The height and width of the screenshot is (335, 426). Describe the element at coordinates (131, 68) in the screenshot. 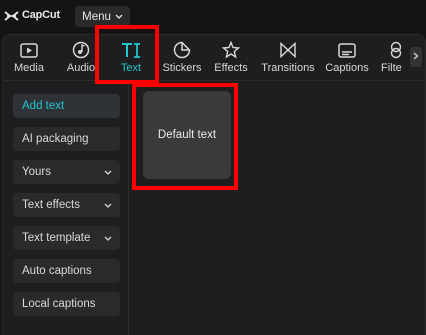

I see `tab-label: Text` at that location.